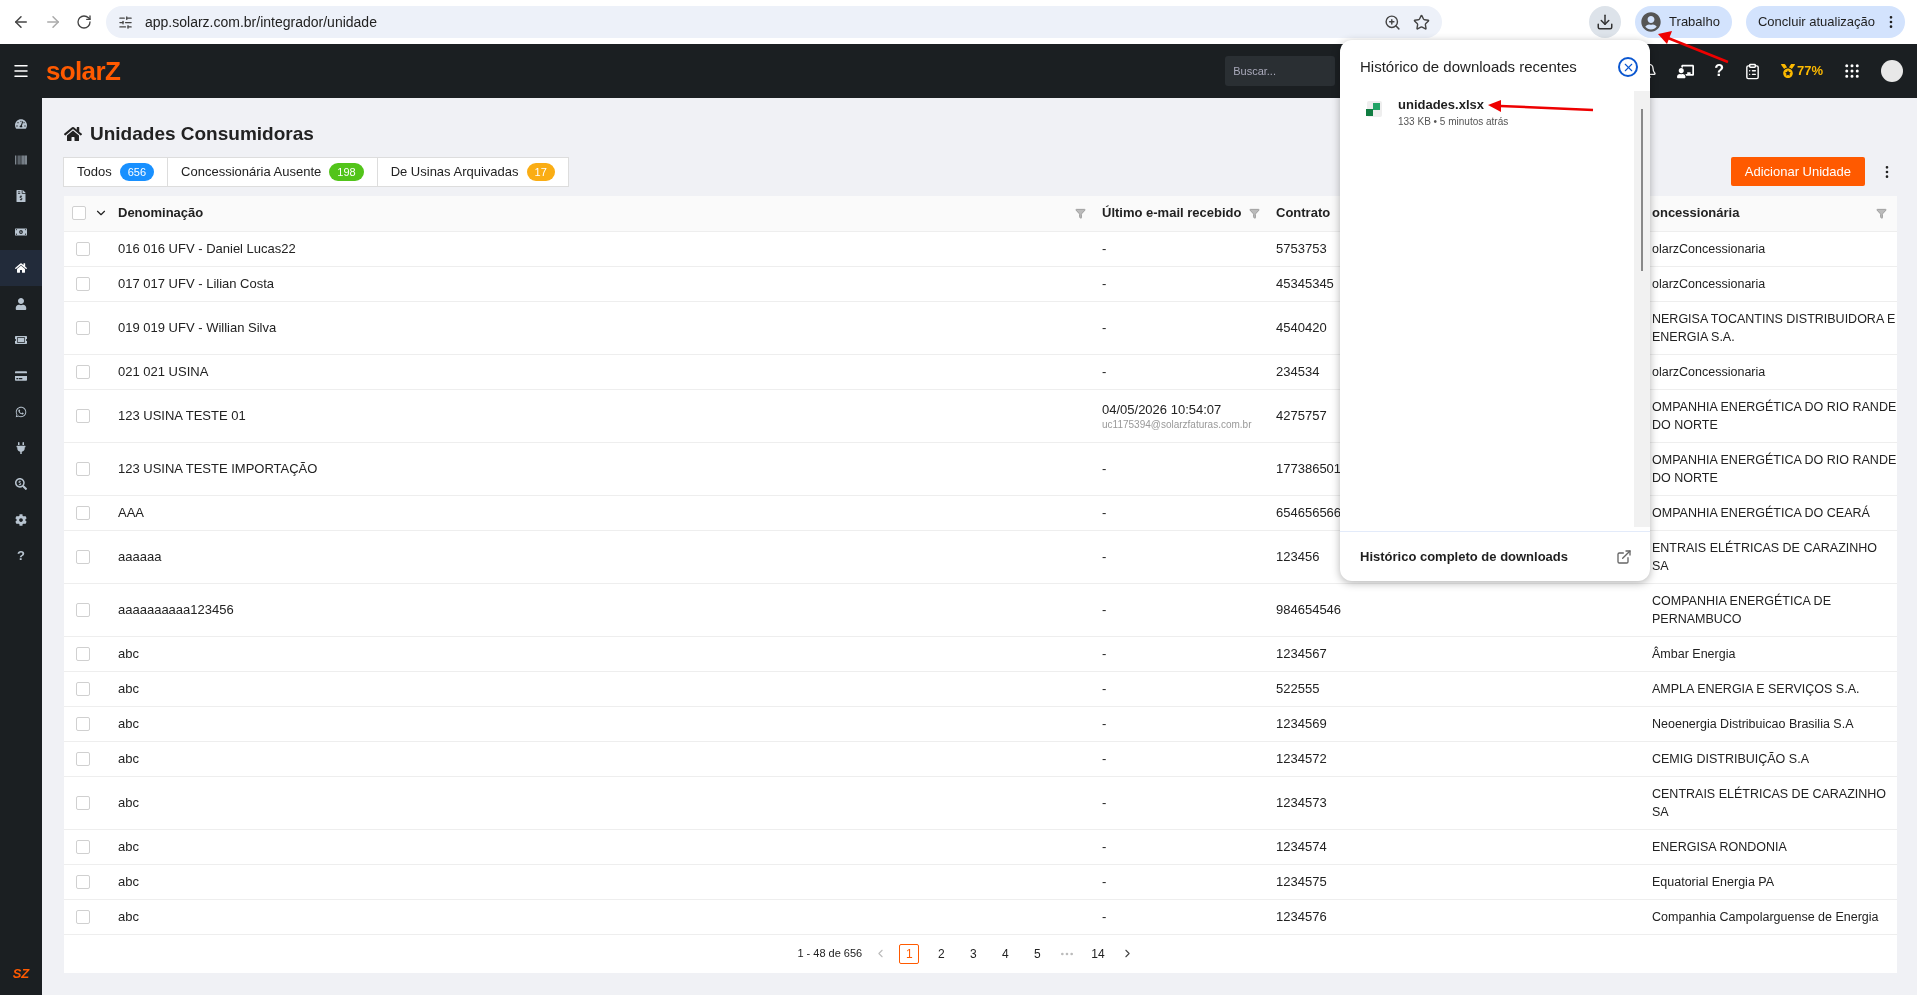 This screenshot has height=995, width=1917. Describe the element at coordinates (1686, 71) in the screenshot. I see `teacher-icon` at that location.